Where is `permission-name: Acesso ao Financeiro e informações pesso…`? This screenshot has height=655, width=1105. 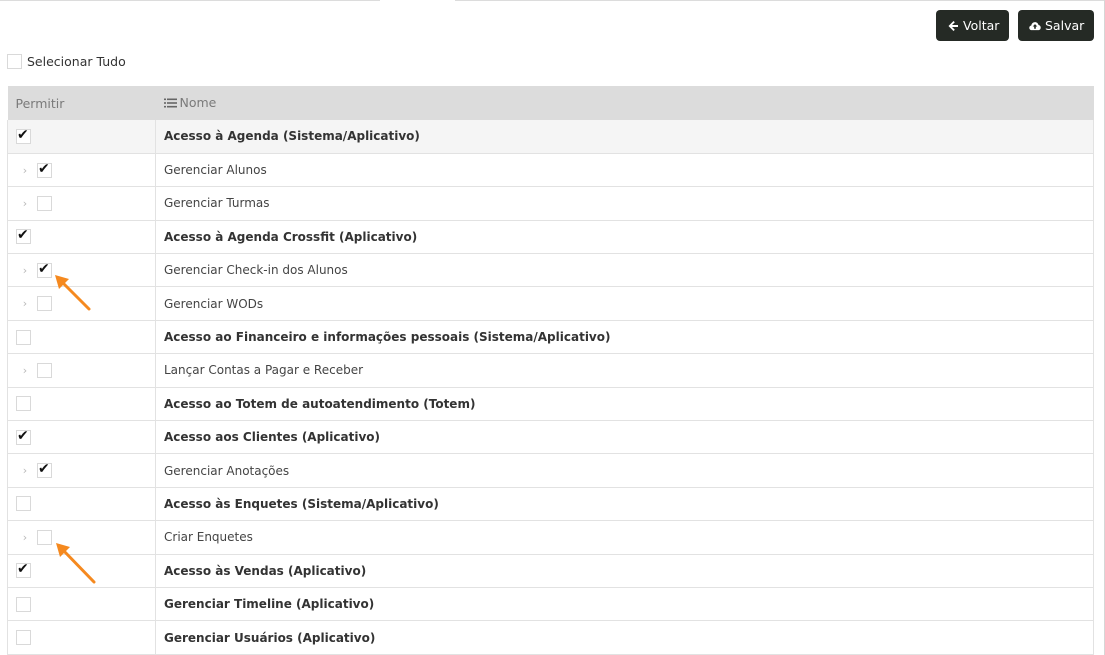 permission-name: Acesso ao Financeiro e informações pesso… is located at coordinates (624, 337).